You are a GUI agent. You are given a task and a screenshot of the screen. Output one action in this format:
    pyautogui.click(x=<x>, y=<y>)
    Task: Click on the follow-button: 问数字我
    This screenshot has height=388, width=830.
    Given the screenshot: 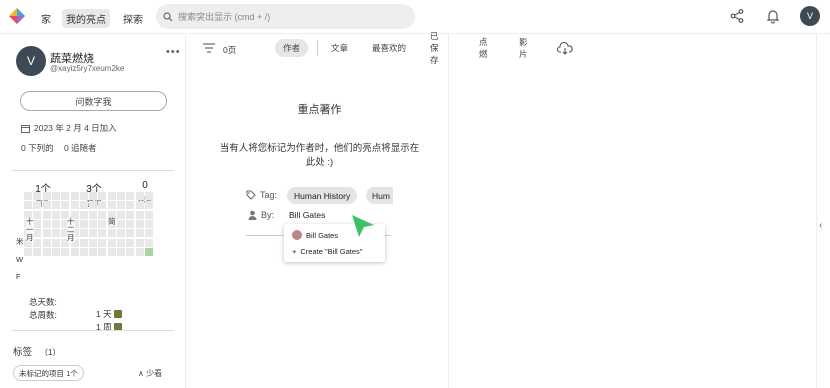 What is the action you would take?
    pyautogui.click(x=93, y=101)
    